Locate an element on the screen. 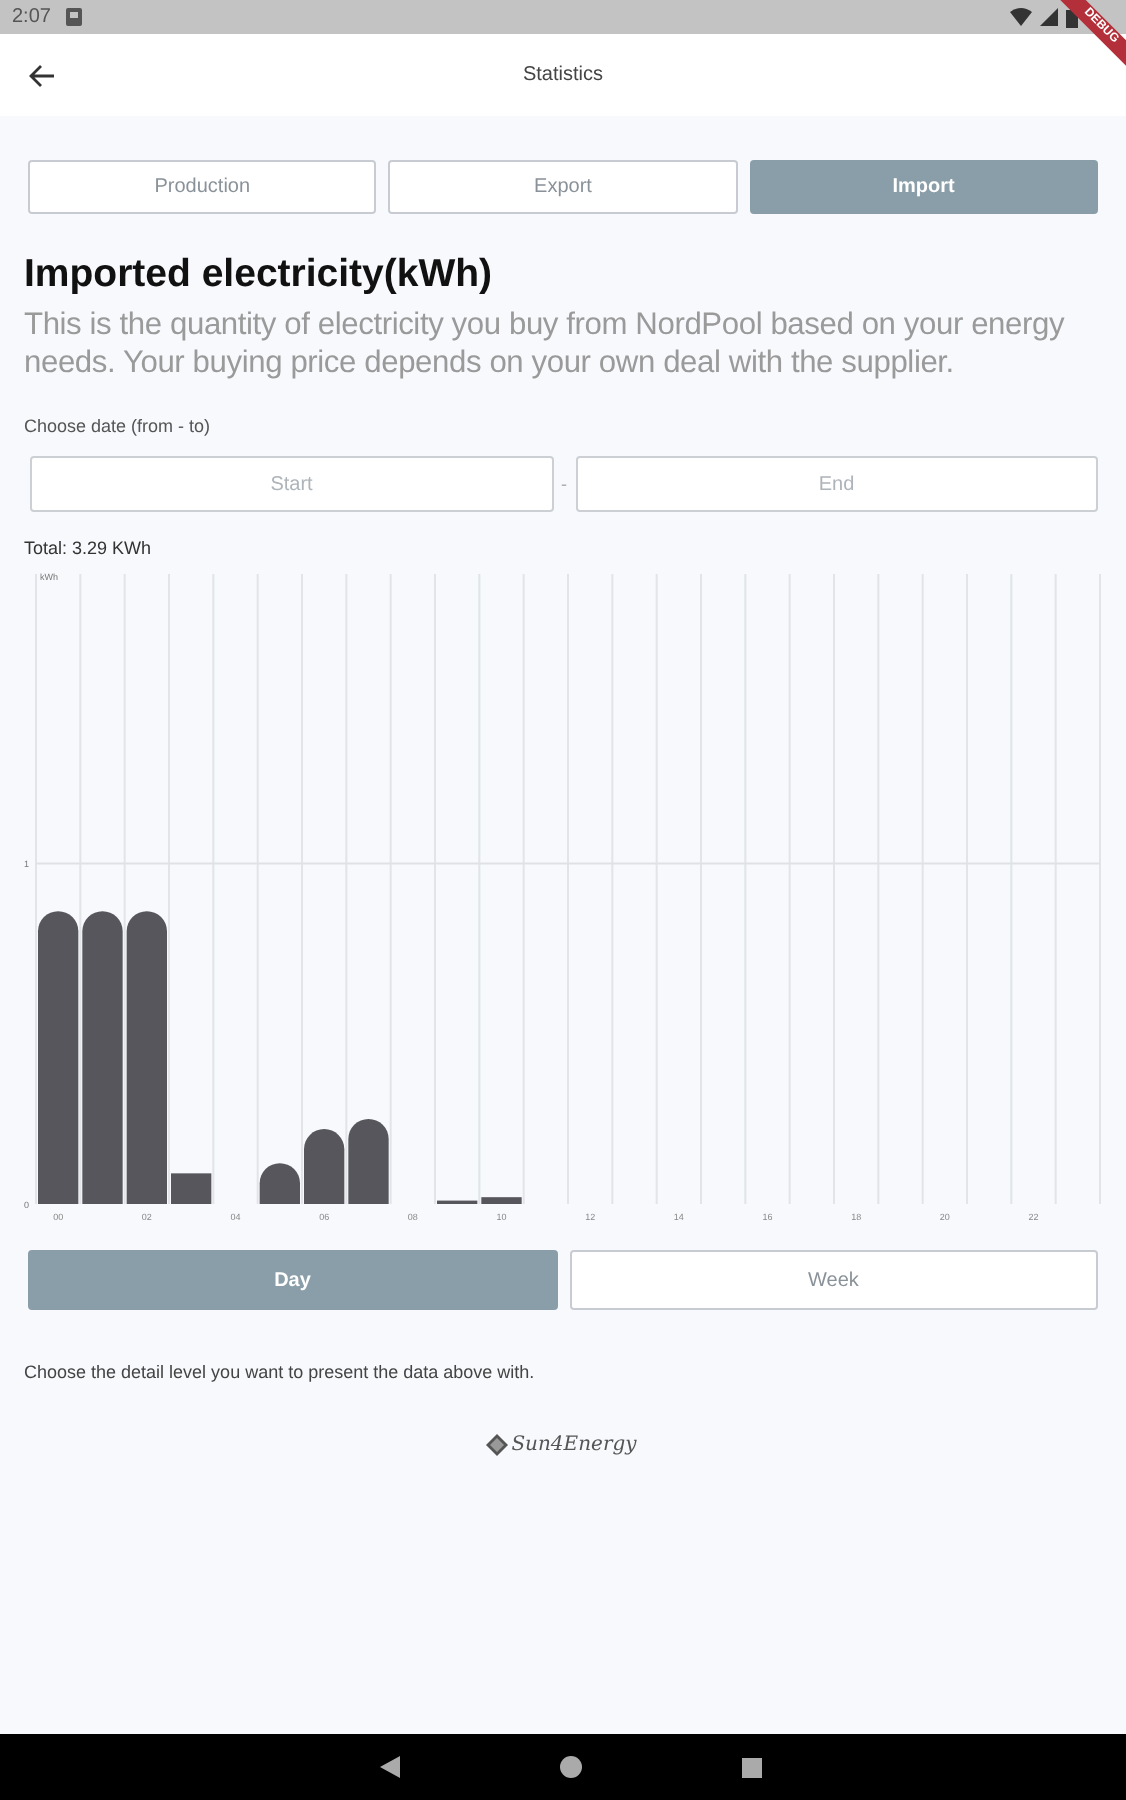 This screenshot has width=1126, height=1800. back-arrow-icon is located at coordinates (42, 75).